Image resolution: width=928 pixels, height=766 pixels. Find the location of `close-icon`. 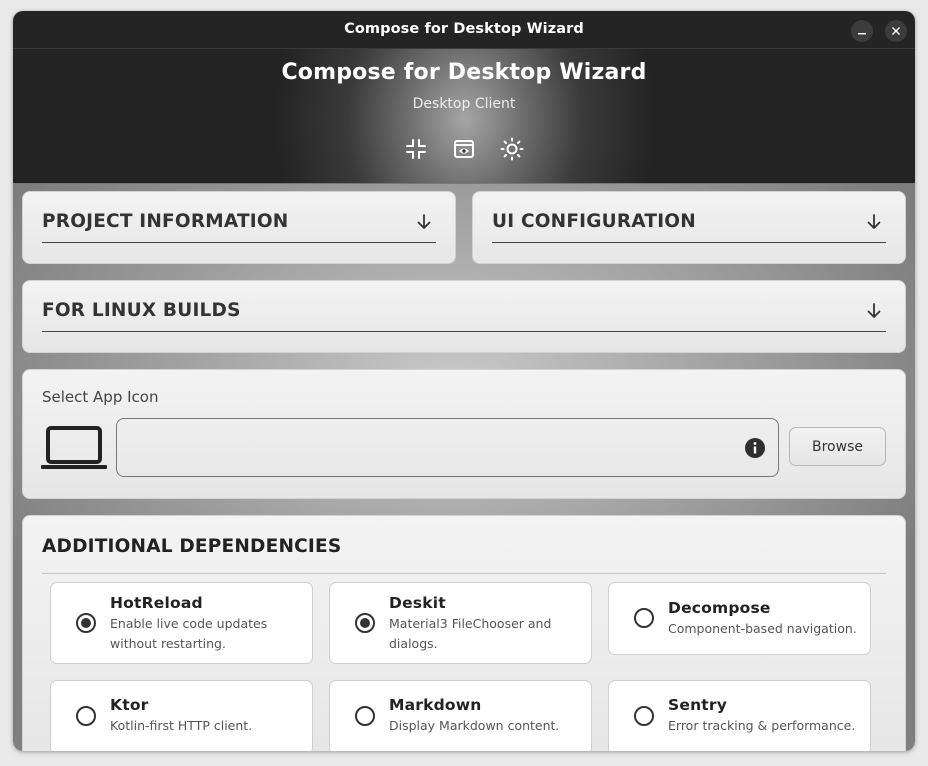

close-icon is located at coordinates (896, 31).